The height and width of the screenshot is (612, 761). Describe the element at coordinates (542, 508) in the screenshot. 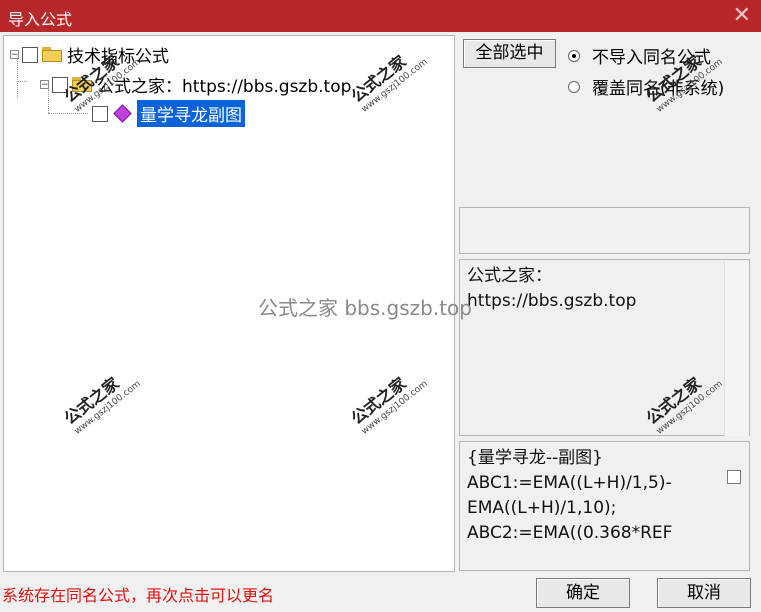

I see `code-line: EMA((L+H)/1,10);` at that location.